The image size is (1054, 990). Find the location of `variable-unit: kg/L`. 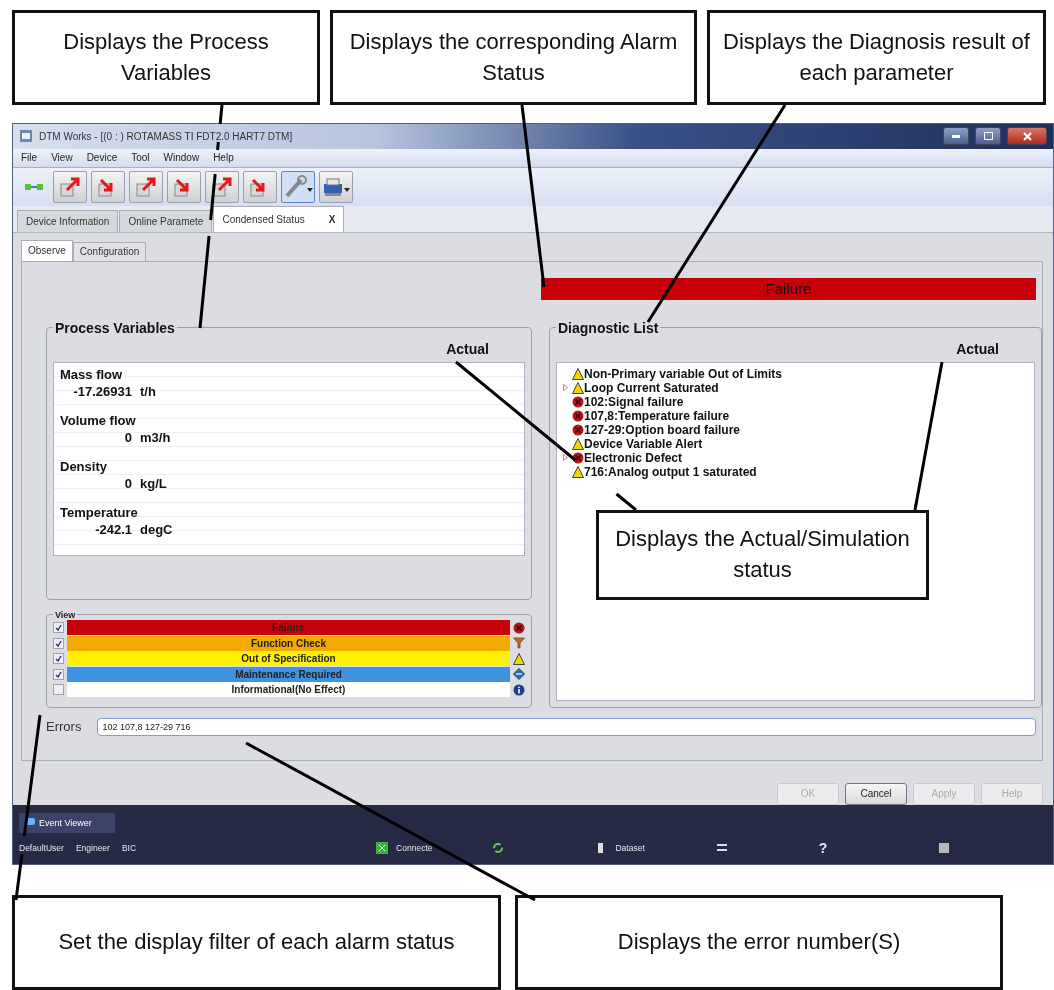

variable-unit: kg/L is located at coordinates (153, 483).